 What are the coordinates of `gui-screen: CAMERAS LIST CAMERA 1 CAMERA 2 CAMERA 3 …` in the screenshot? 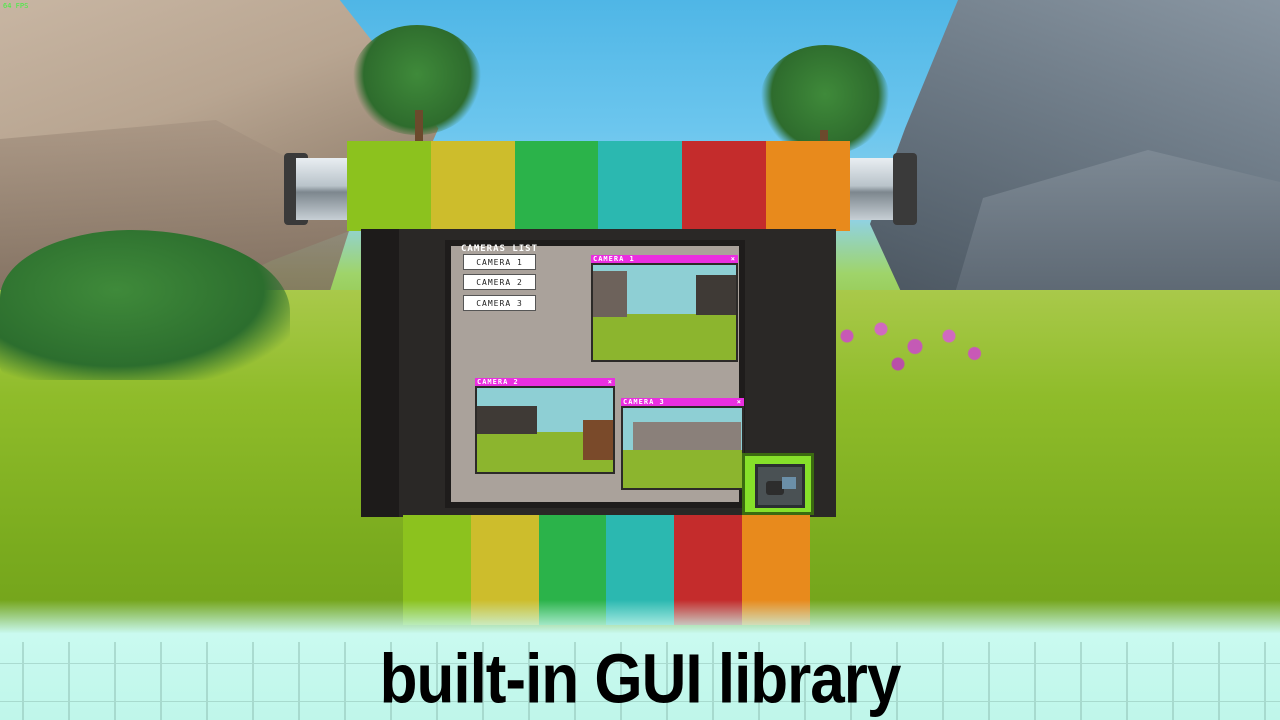 It's located at (595, 374).